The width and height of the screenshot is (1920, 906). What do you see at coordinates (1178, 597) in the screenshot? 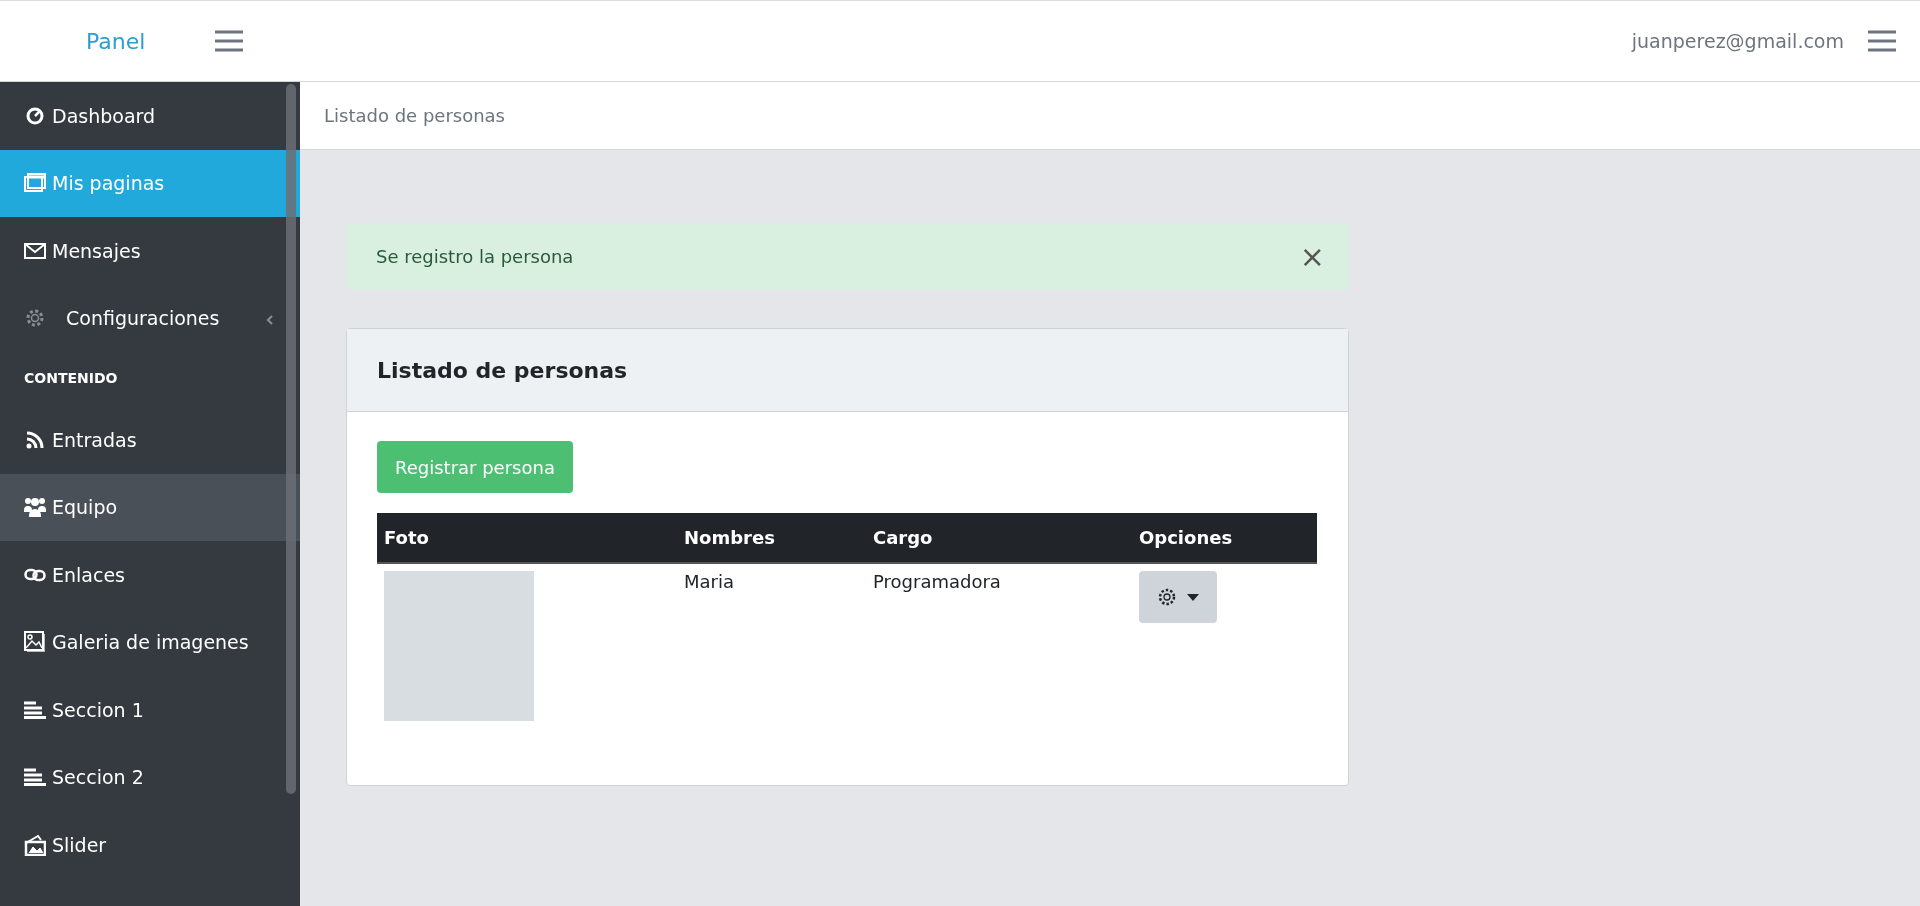
I see `options-dropdown-button` at bounding box center [1178, 597].